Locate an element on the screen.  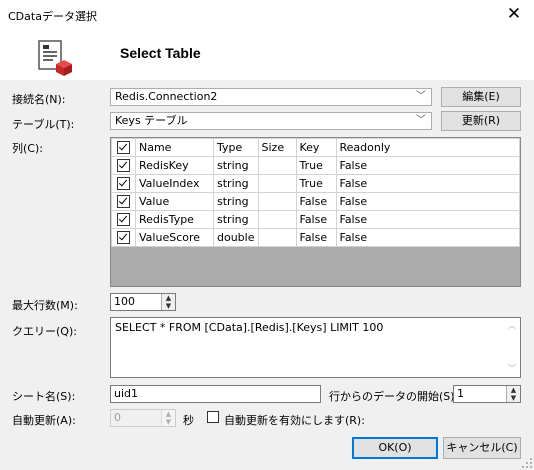
table-row: Value string False False is located at coordinates (315, 201).